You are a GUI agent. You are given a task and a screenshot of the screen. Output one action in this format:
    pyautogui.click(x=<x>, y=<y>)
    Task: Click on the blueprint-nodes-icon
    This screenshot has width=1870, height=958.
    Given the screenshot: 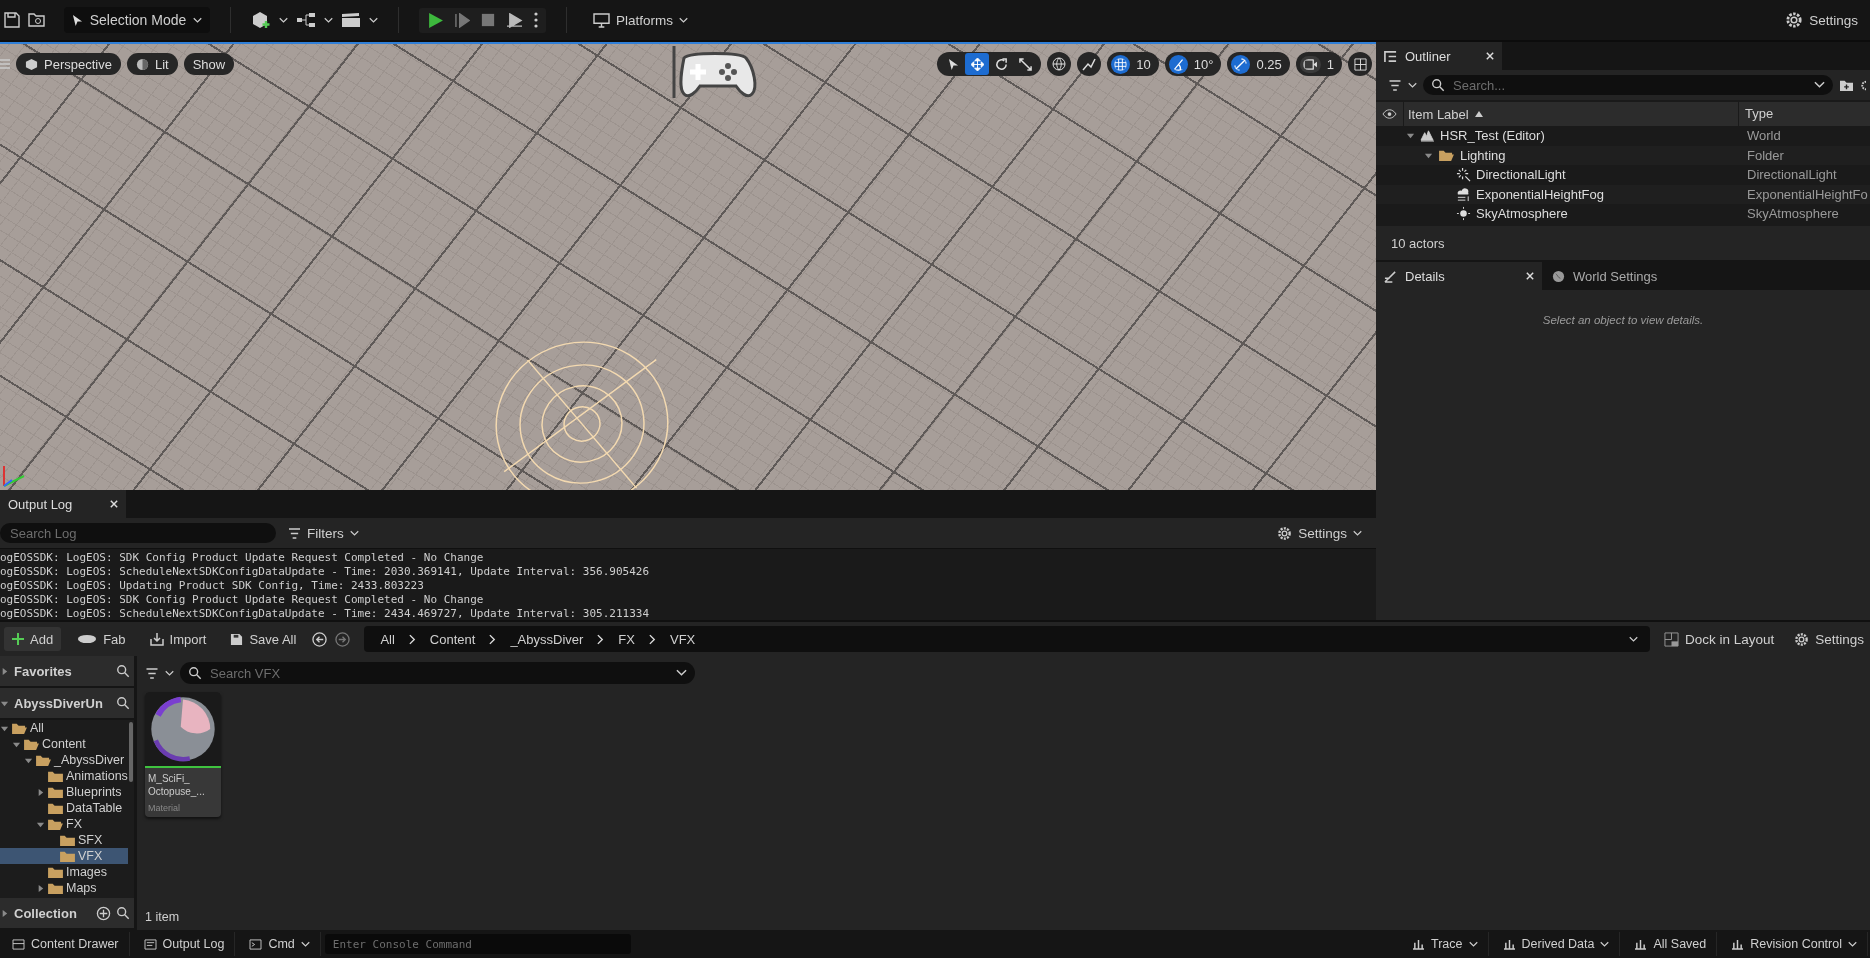 What is the action you would take?
    pyautogui.click(x=306, y=20)
    